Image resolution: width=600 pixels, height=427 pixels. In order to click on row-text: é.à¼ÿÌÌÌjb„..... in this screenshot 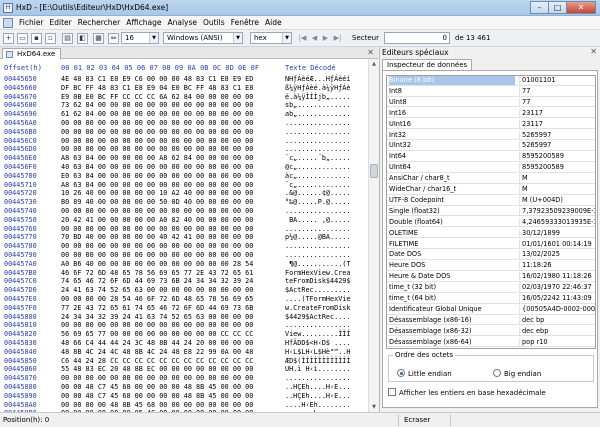, I will do `click(317, 97)`.